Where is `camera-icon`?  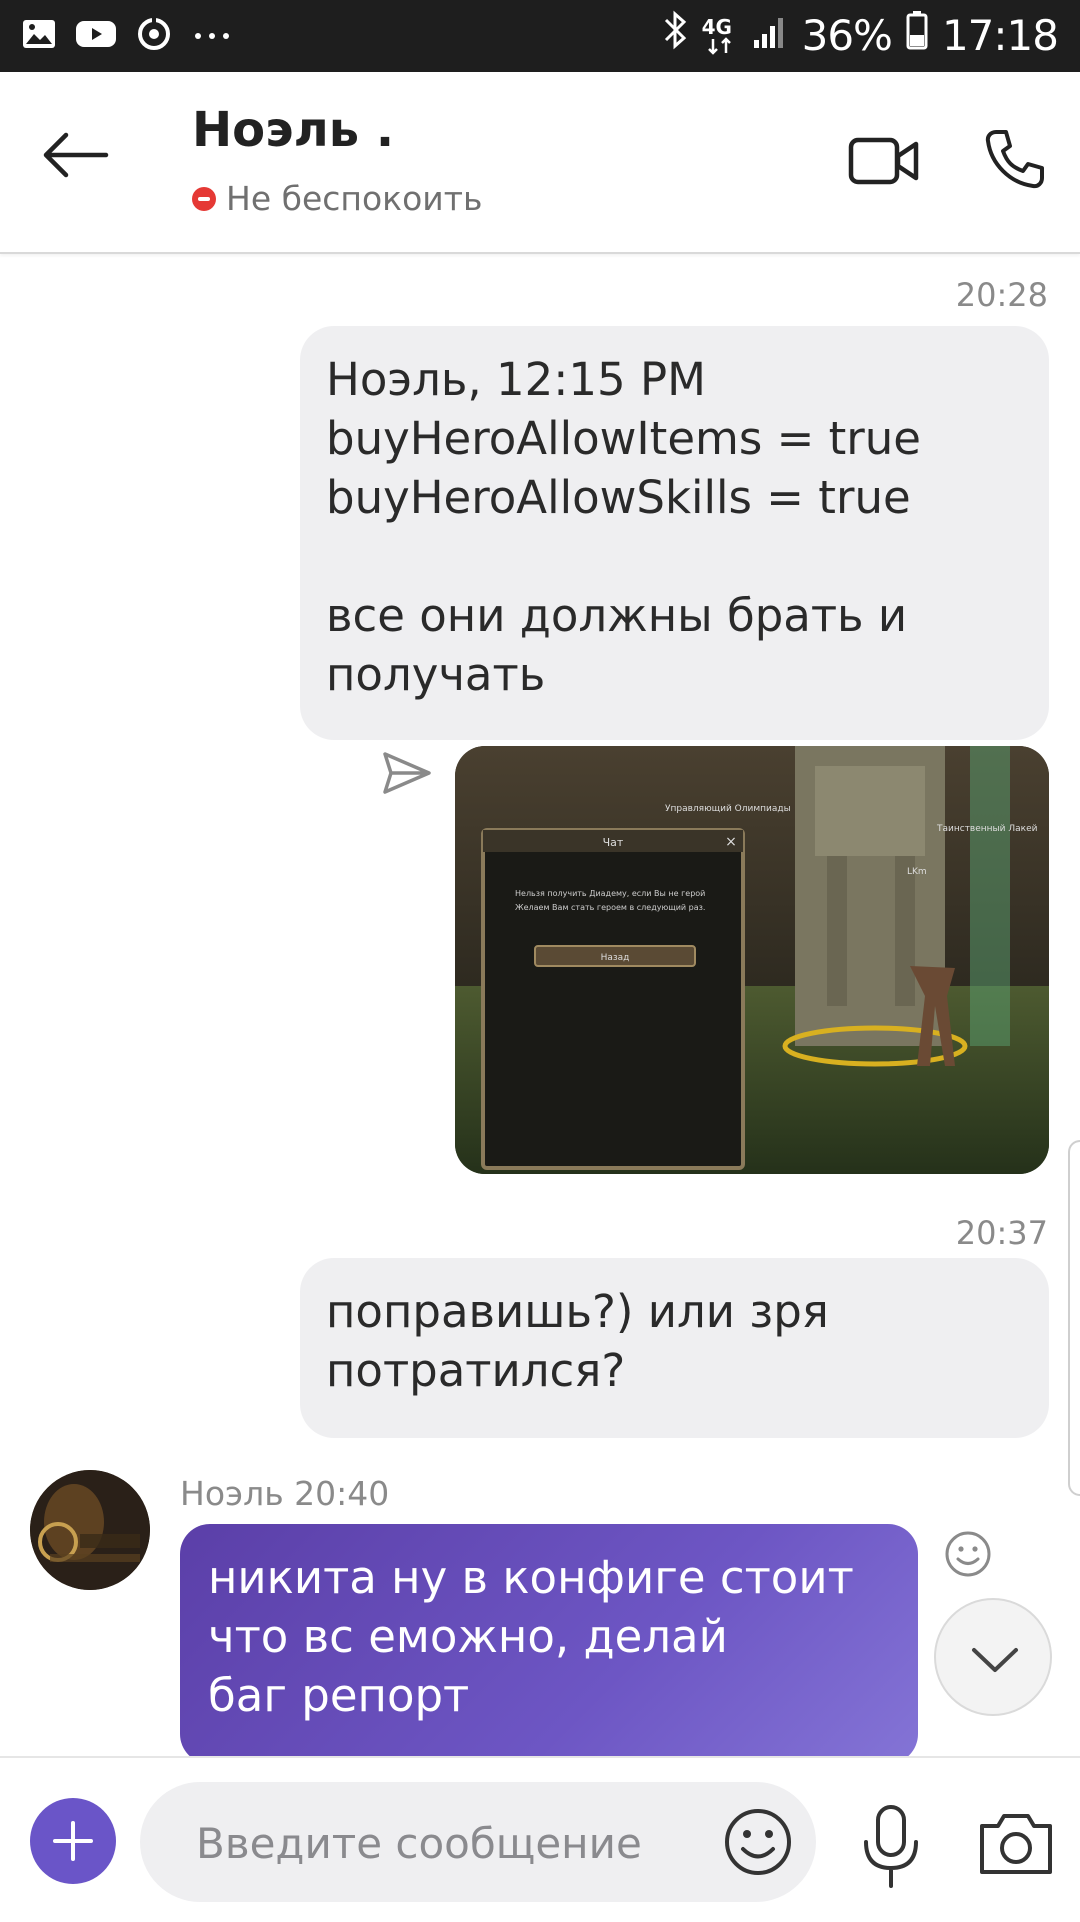 camera-icon is located at coordinates (1016, 1844).